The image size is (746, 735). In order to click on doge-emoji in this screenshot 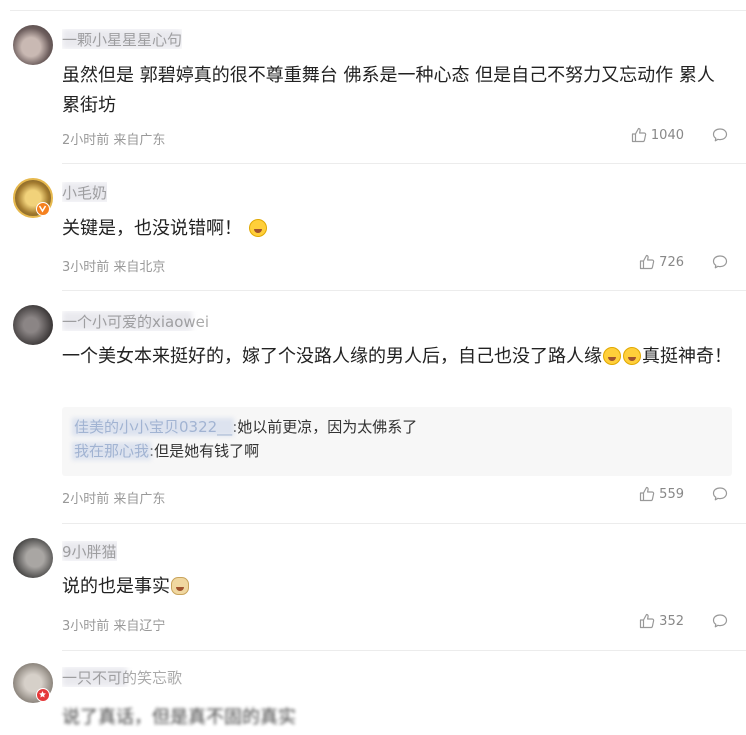, I will do `click(180, 586)`.